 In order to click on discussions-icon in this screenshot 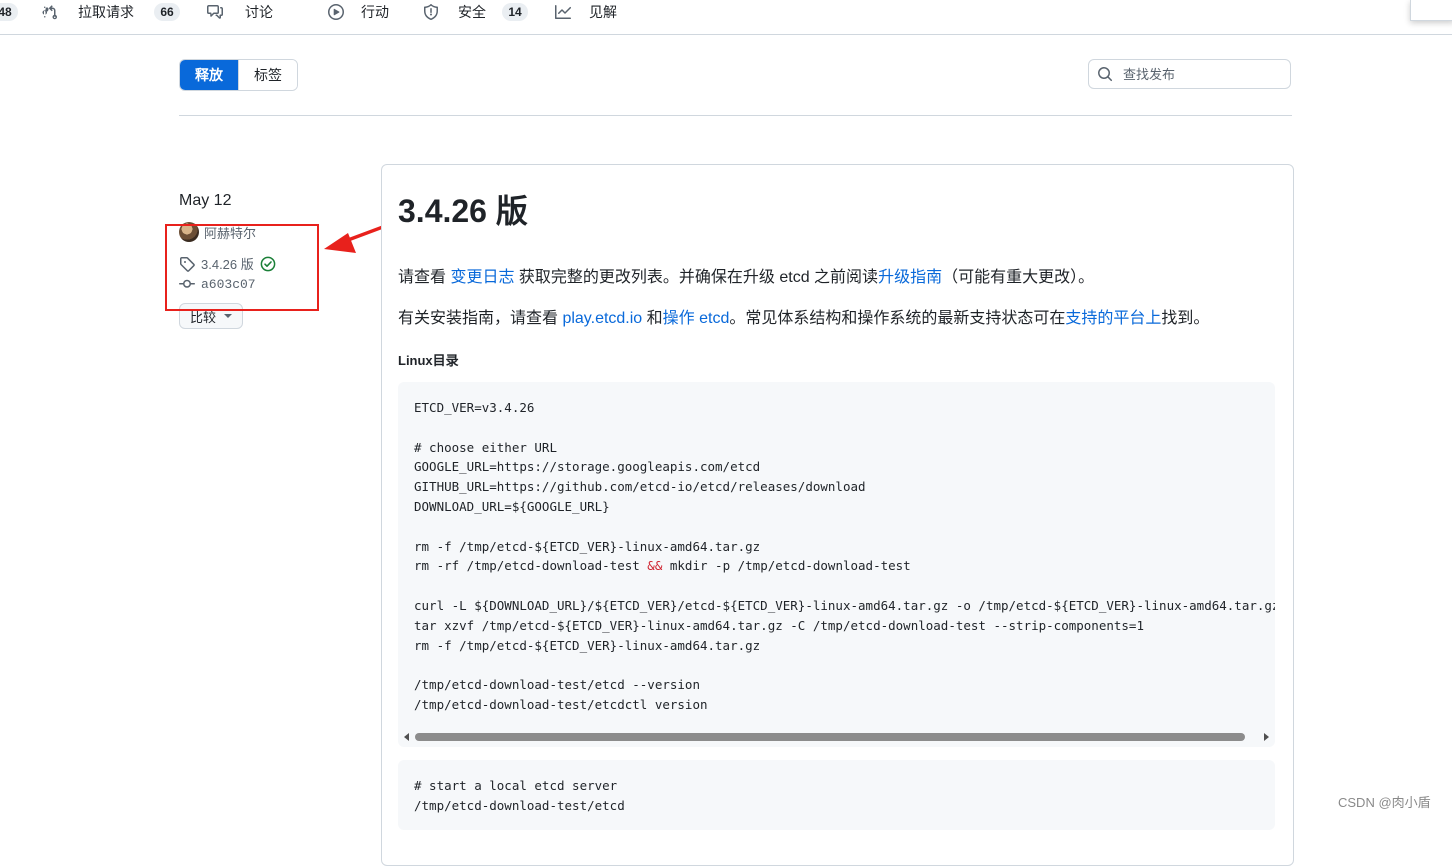, I will do `click(215, 12)`.